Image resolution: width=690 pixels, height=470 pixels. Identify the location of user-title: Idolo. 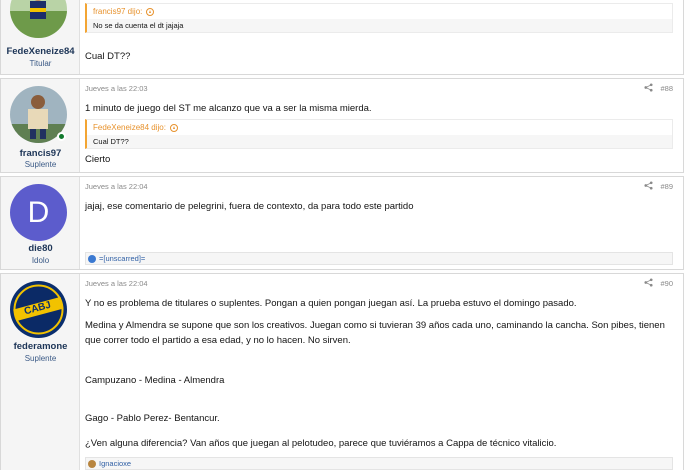
(40, 260).